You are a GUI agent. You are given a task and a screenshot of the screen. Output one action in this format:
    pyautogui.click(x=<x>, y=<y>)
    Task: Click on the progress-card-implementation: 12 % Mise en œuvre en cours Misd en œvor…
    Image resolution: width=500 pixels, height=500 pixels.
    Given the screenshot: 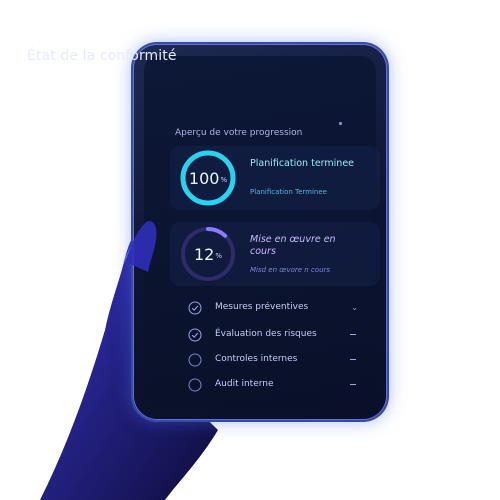 What is the action you would take?
    pyautogui.click(x=275, y=254)
    